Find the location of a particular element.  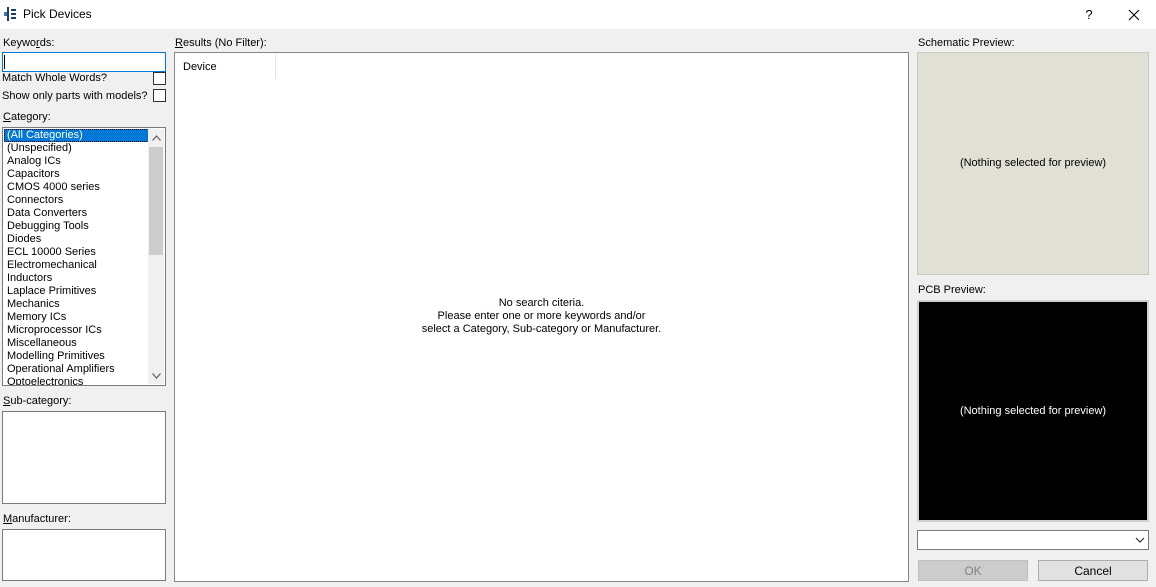

category-item: Debugging Tools is located at coordinates (76, 226).